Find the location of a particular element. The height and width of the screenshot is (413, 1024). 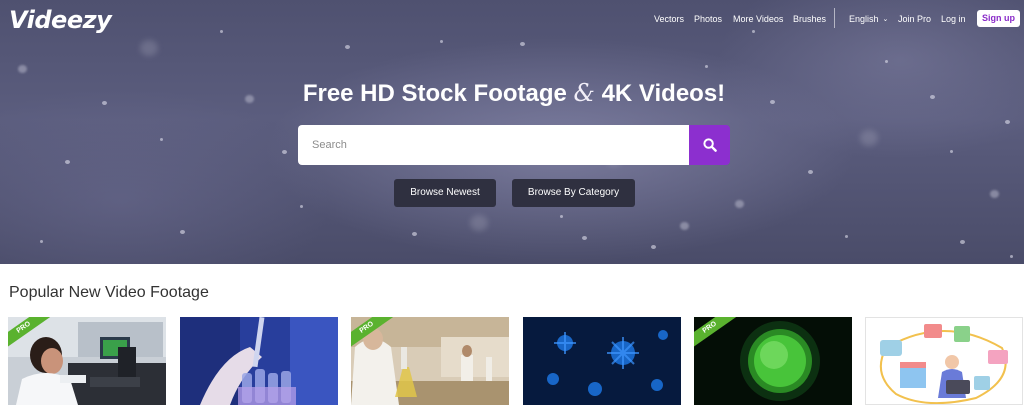

search-input is located at coordinates (493, 145).